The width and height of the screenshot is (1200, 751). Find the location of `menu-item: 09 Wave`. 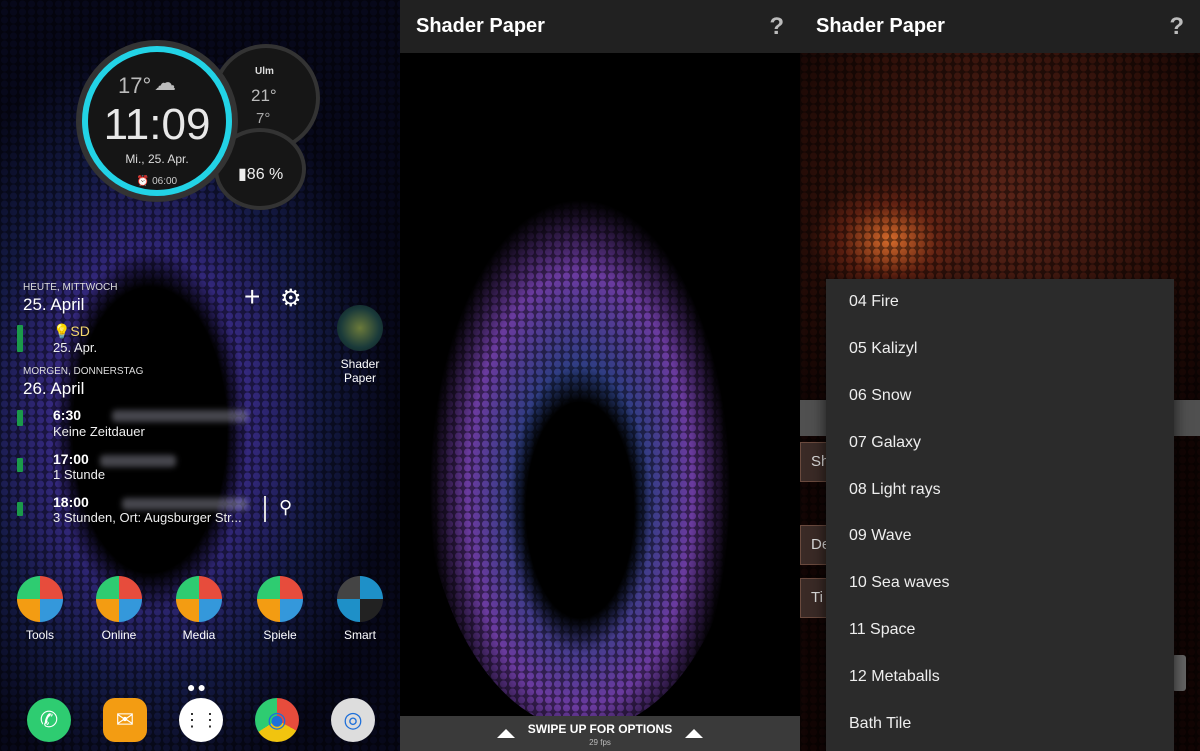

menu-item: 09 Wave is located at coordinates (1000, 536).